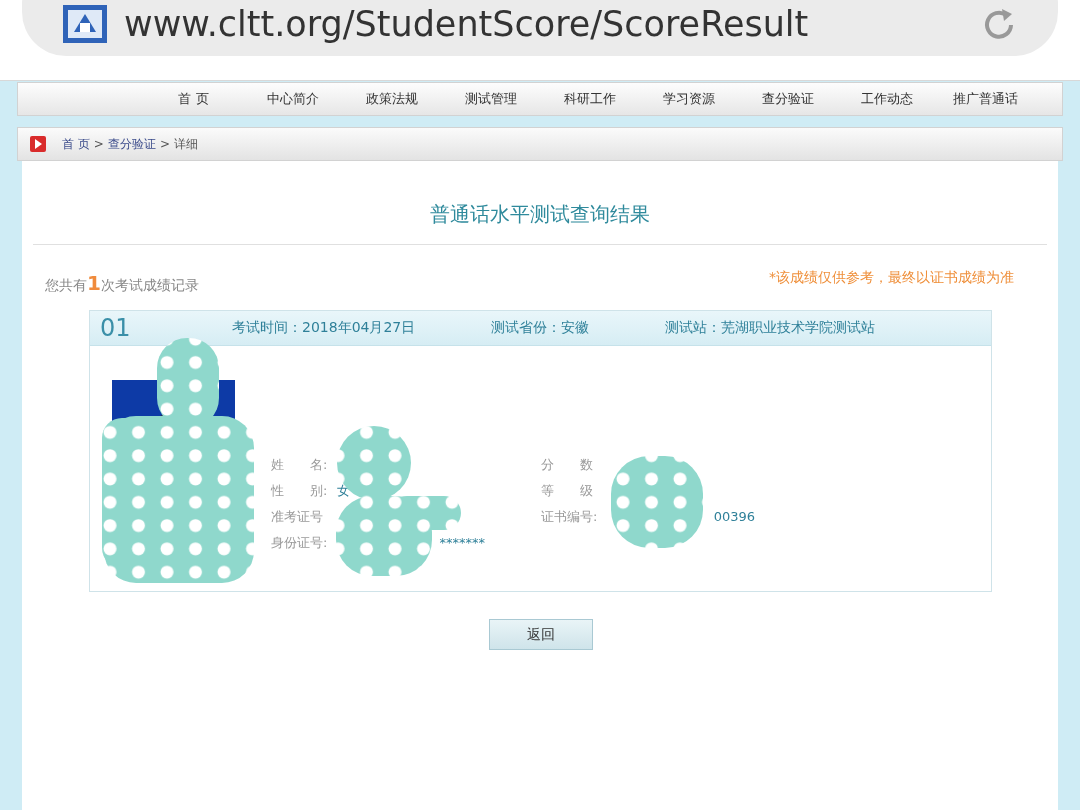 The image size is (1080, 810). I want to click on record-count-text: 您共有1次考试成绩记录, so click(122, 283).